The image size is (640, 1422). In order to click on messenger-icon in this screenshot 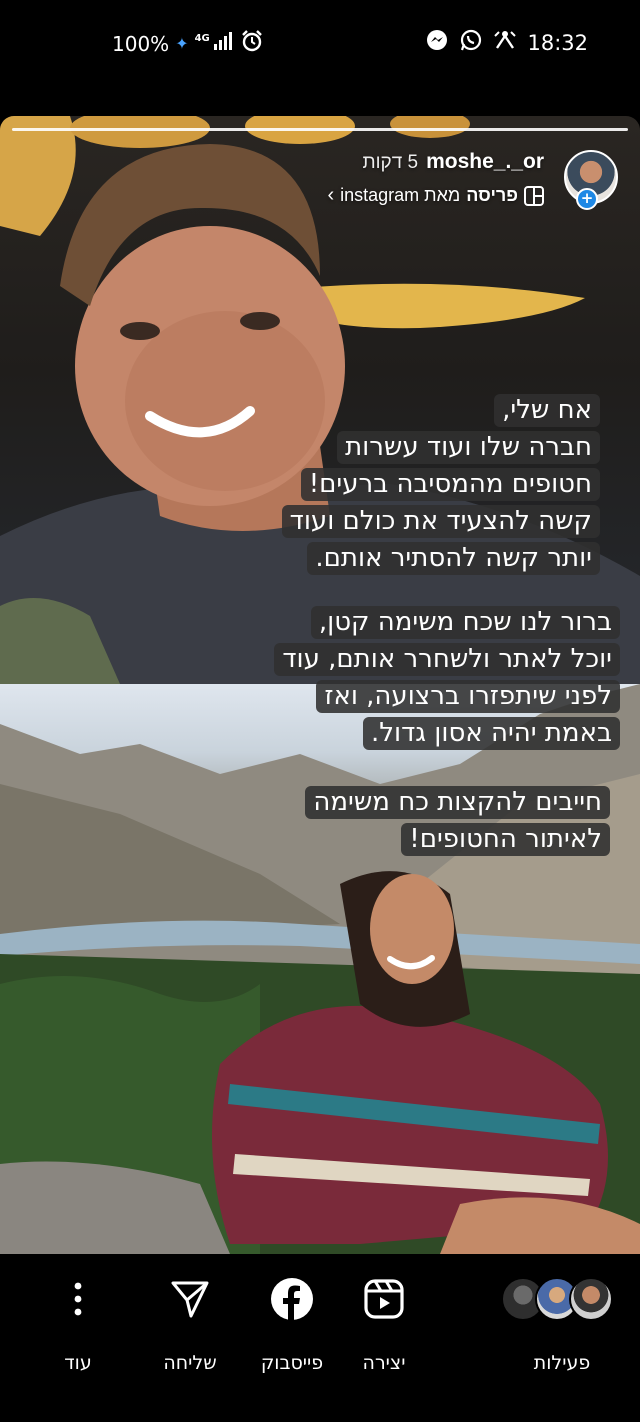, I will do `click(437, 43)`.